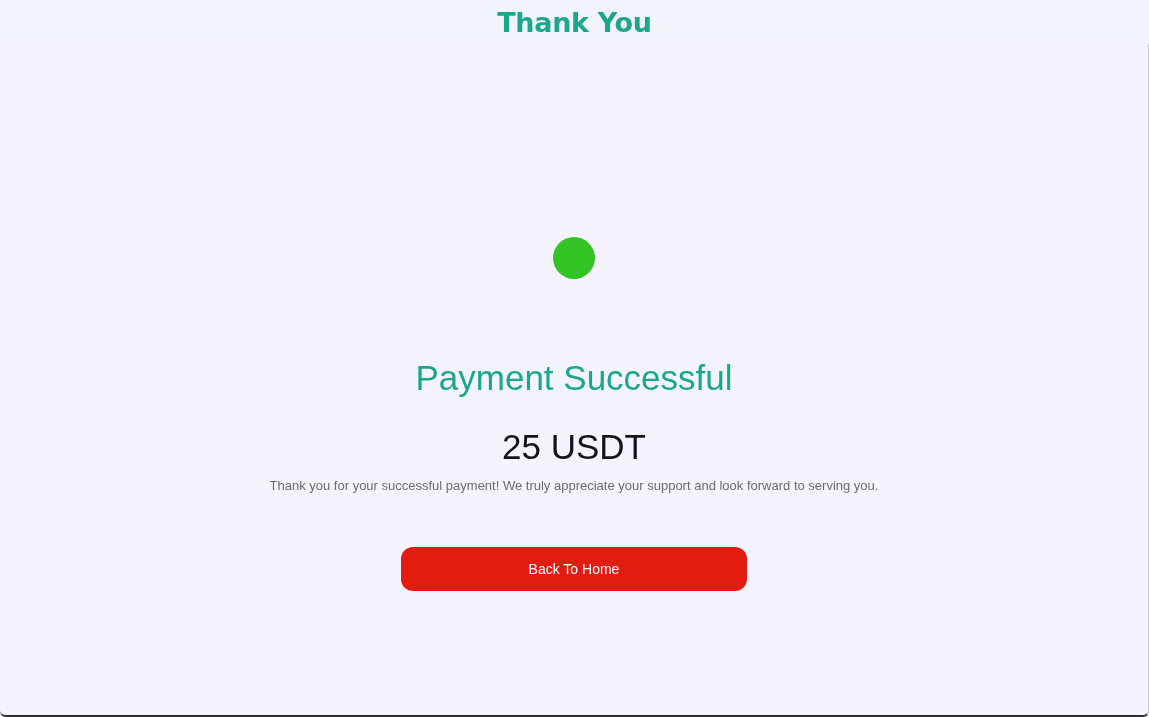  Describe the element at coordinates (574, 486) in the screenshot. I see `thank-you-message: Thank you for your successful payment! We truly appreciate your support and look forward to serving you.` at that location.